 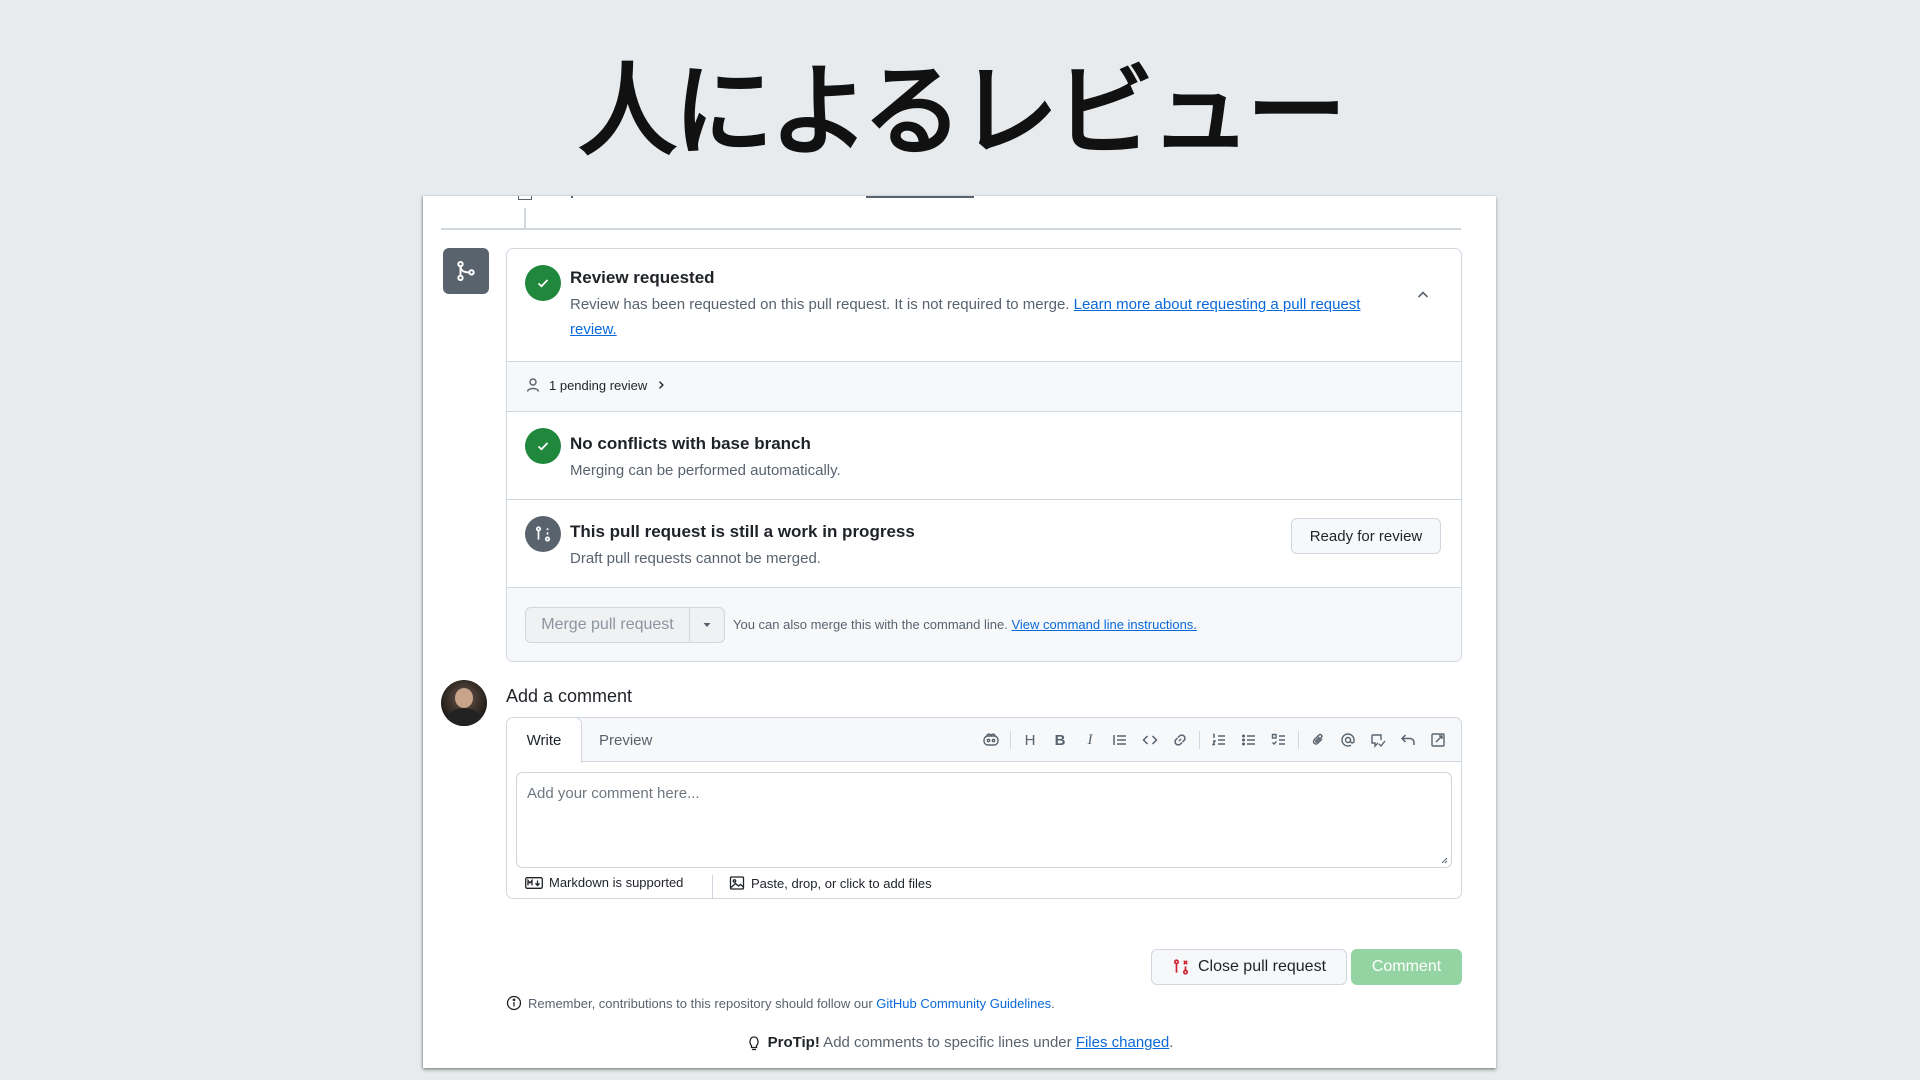 What do you see at coordinates (1423, 297) in the screenshot?
I see `chevron-up-icon` at bounding box center [1423, 297].